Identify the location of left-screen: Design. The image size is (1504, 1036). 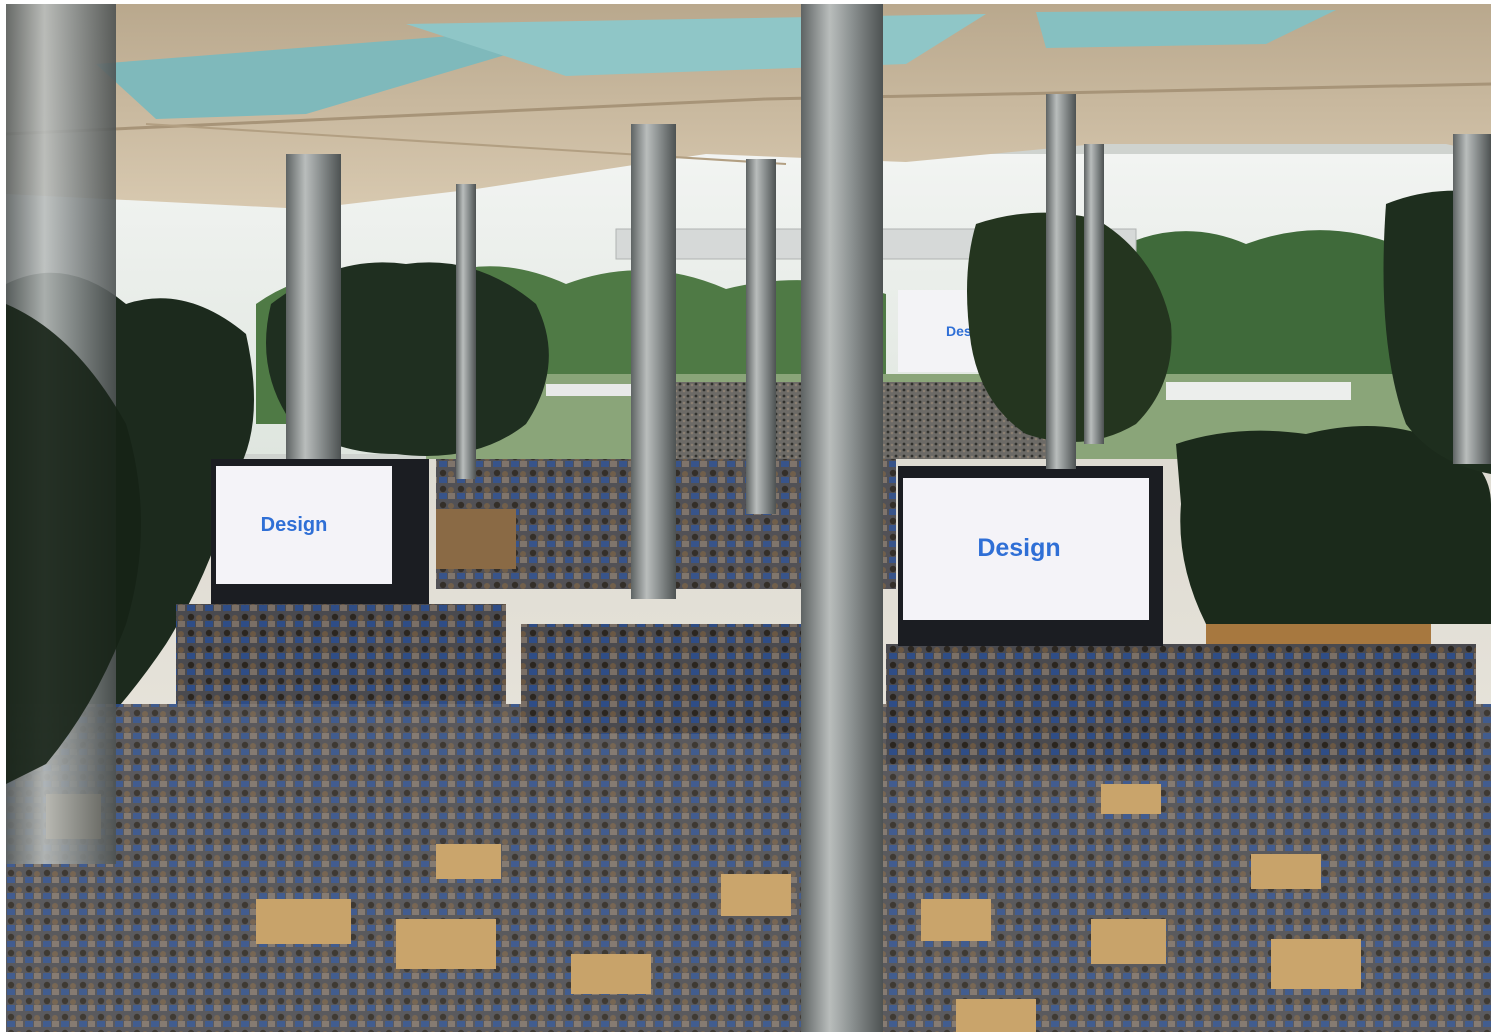
(320, 531).